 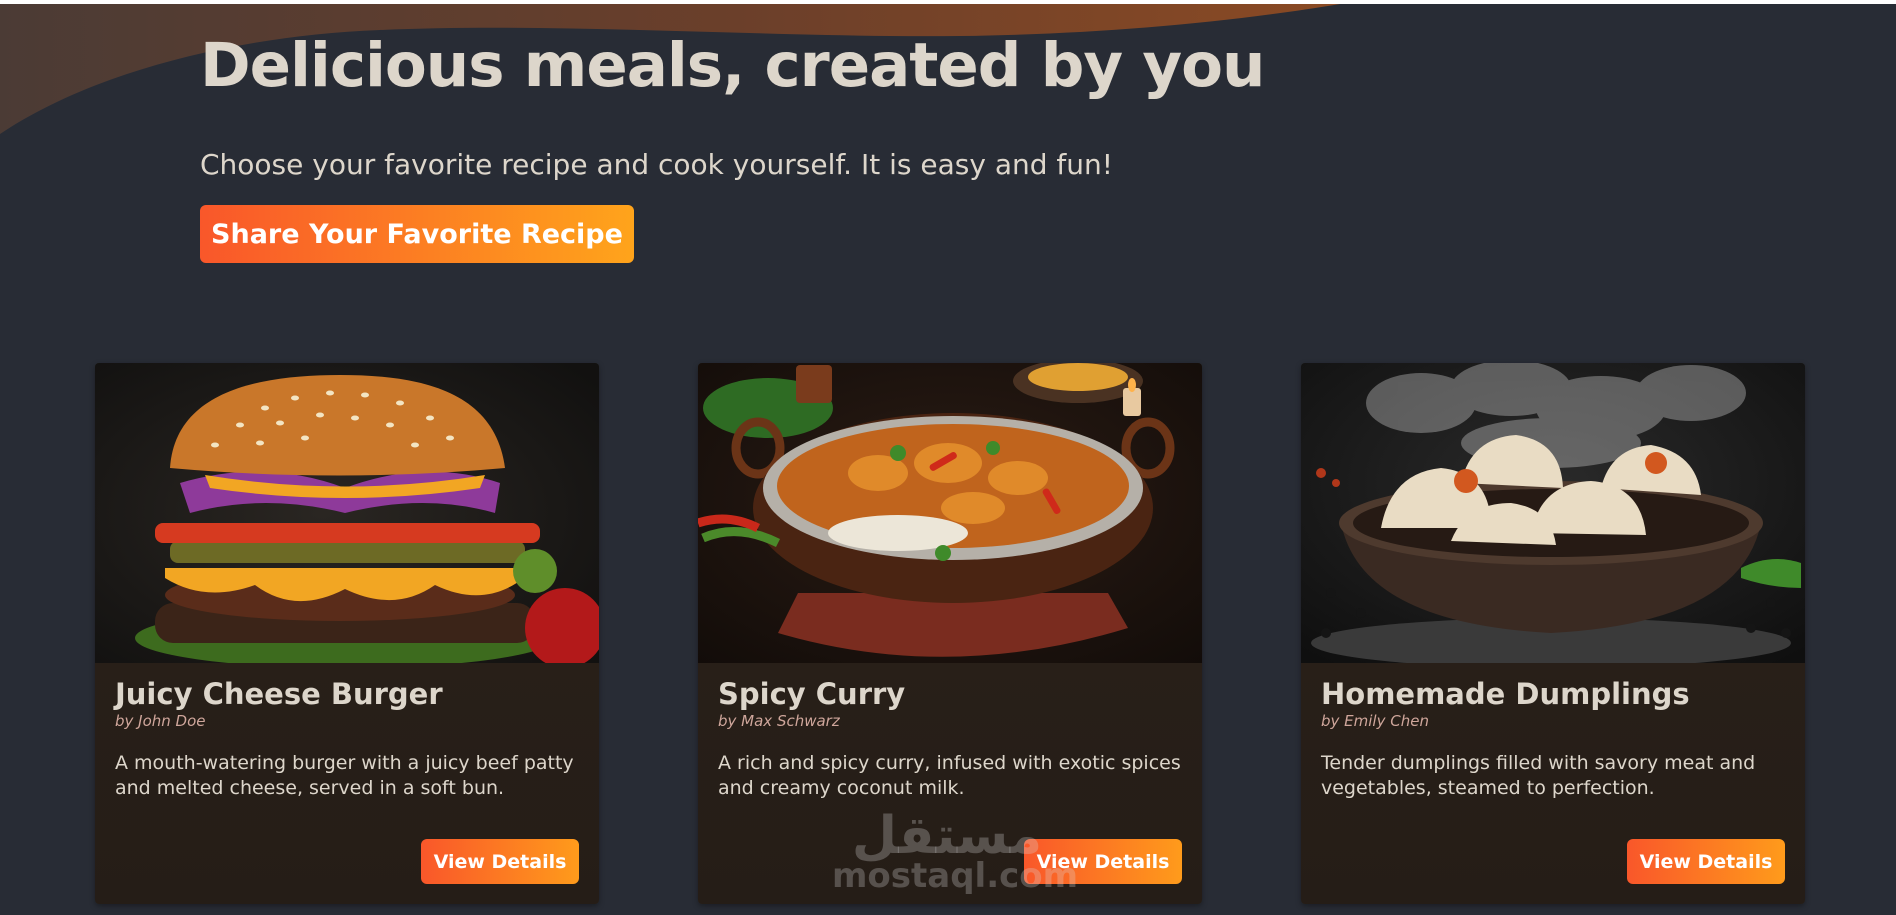 I want to click on meal-title: Spicy Curry, so click(x=812, y=694).